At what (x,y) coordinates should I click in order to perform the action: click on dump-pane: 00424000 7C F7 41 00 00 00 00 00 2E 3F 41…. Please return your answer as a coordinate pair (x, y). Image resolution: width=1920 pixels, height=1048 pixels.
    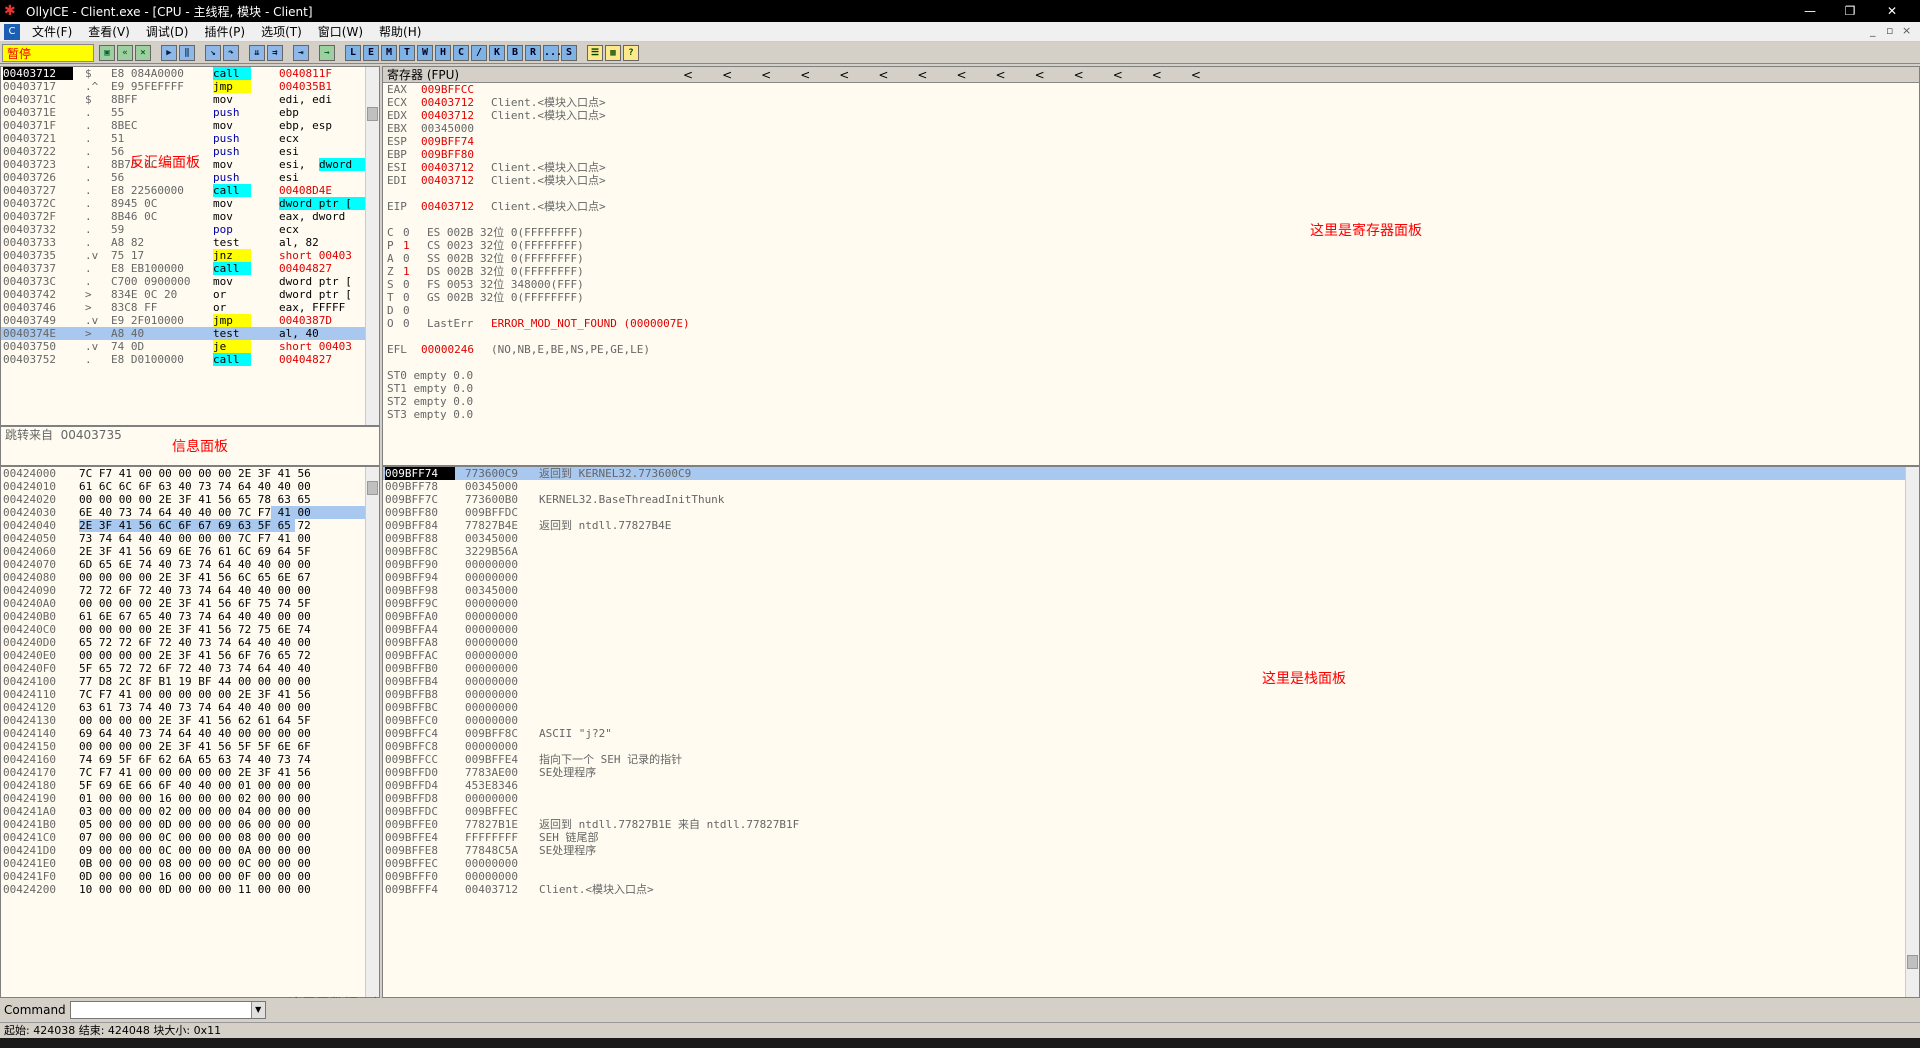
    Looking at the image, I should click on (190, 732).